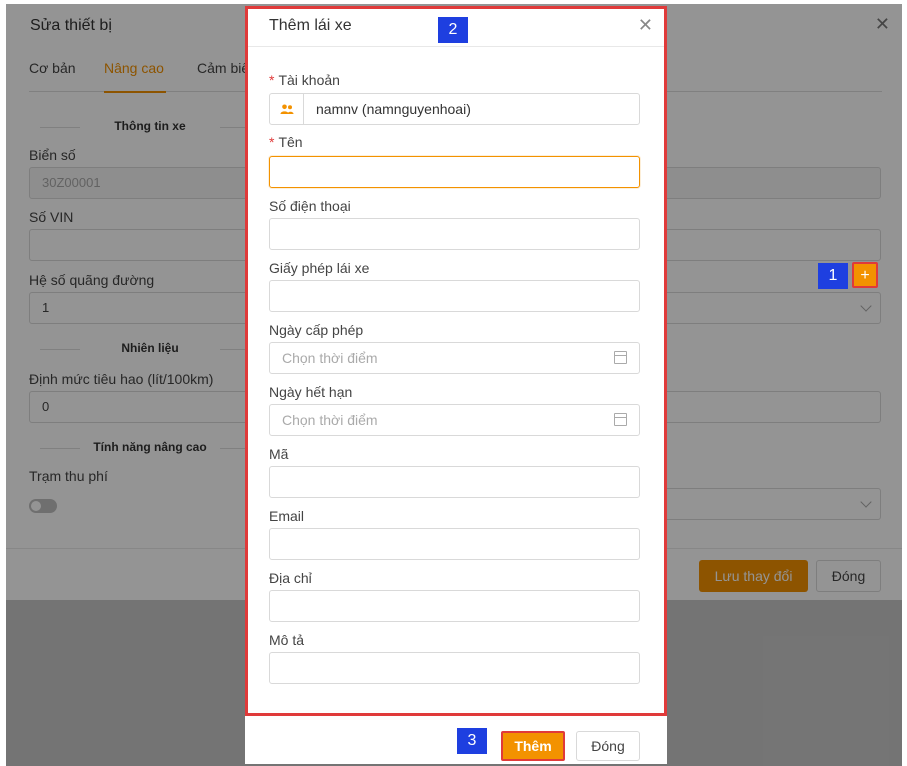 The height and width of the screenshot is (766, 907). Describe the element at coordinates (393, 109) in the screenshot. I see `account-value: namnv (namnguyenhoai)` at that location.